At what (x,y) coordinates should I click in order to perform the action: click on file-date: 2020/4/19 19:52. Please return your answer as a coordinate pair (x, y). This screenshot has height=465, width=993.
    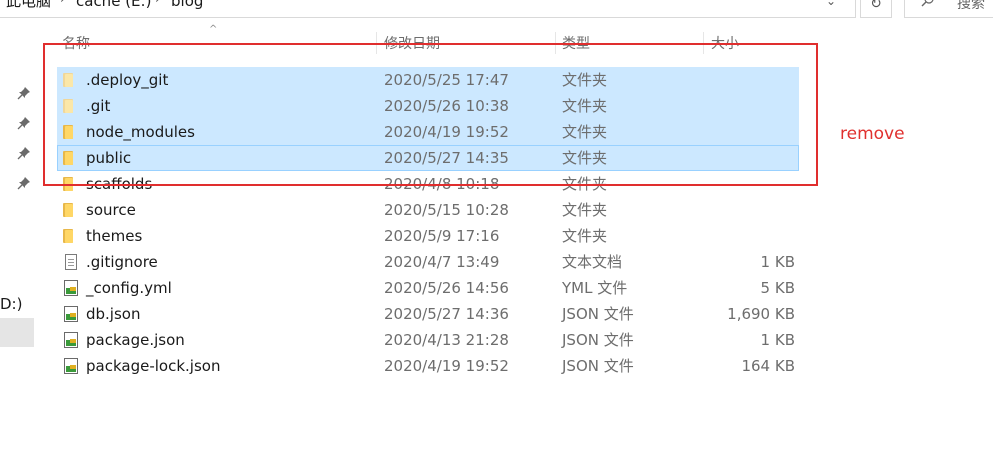
    Looking at the image, I should click on (446, 366).